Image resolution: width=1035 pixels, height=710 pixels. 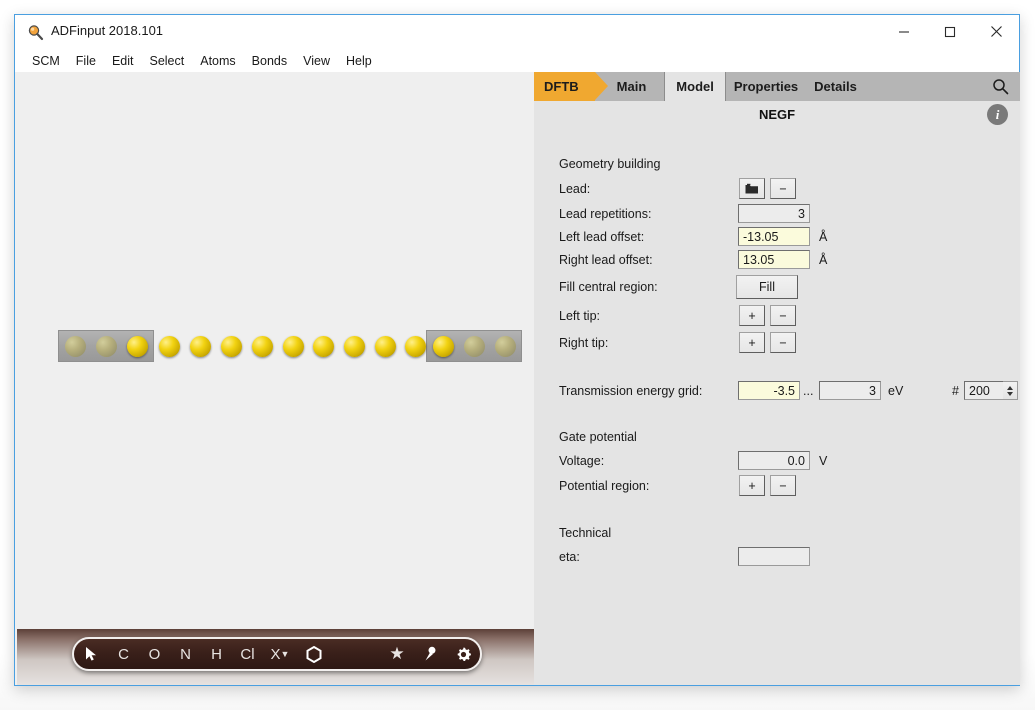 I want to click on label-lead: Lead:, so click(x=575, y=189).